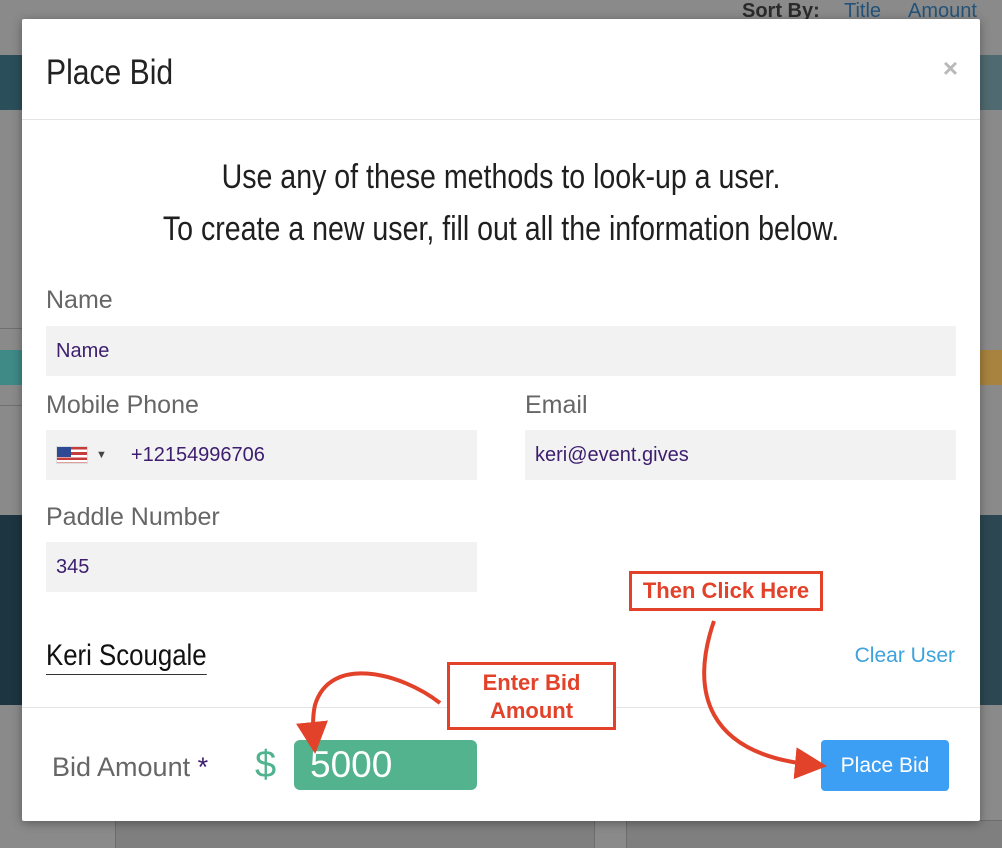  Describe the element at coordinates (126, 657) in the screenshot. I see `selected-user-name: Keri Scougale` at that location.